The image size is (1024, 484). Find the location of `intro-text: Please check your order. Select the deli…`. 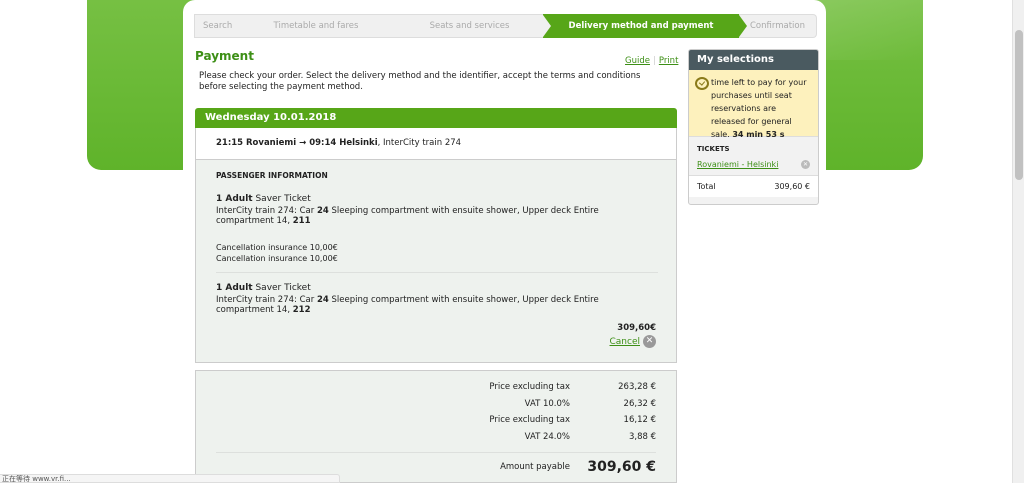

intro-text: Please check your order. Select the deli… is located at coordinates (420, 81).